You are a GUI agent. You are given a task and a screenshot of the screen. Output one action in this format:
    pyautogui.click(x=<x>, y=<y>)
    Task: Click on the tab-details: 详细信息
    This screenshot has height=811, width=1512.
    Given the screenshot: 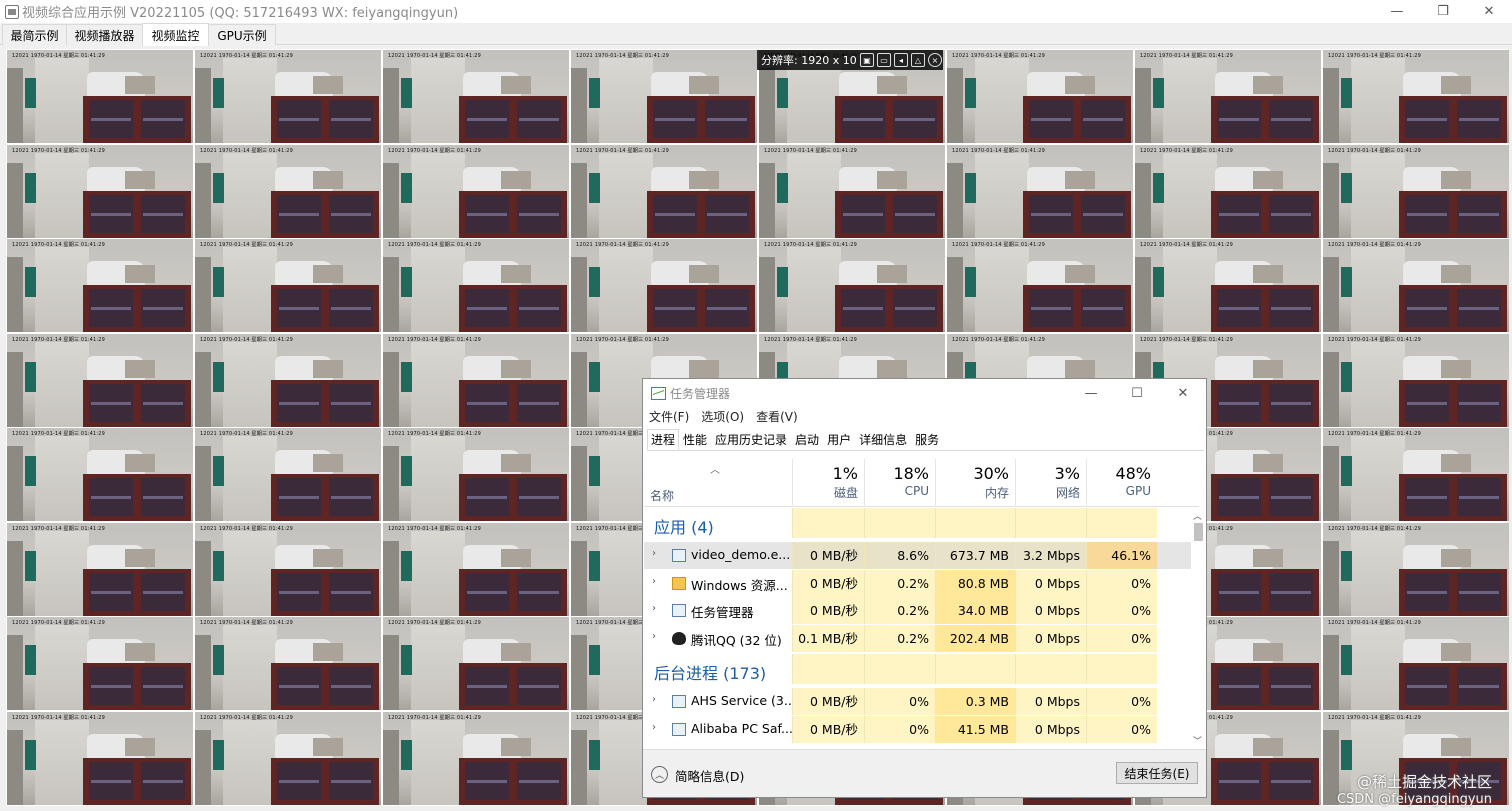 What is the action you would take?
    pyautogui.click(x=883, y=439)
    